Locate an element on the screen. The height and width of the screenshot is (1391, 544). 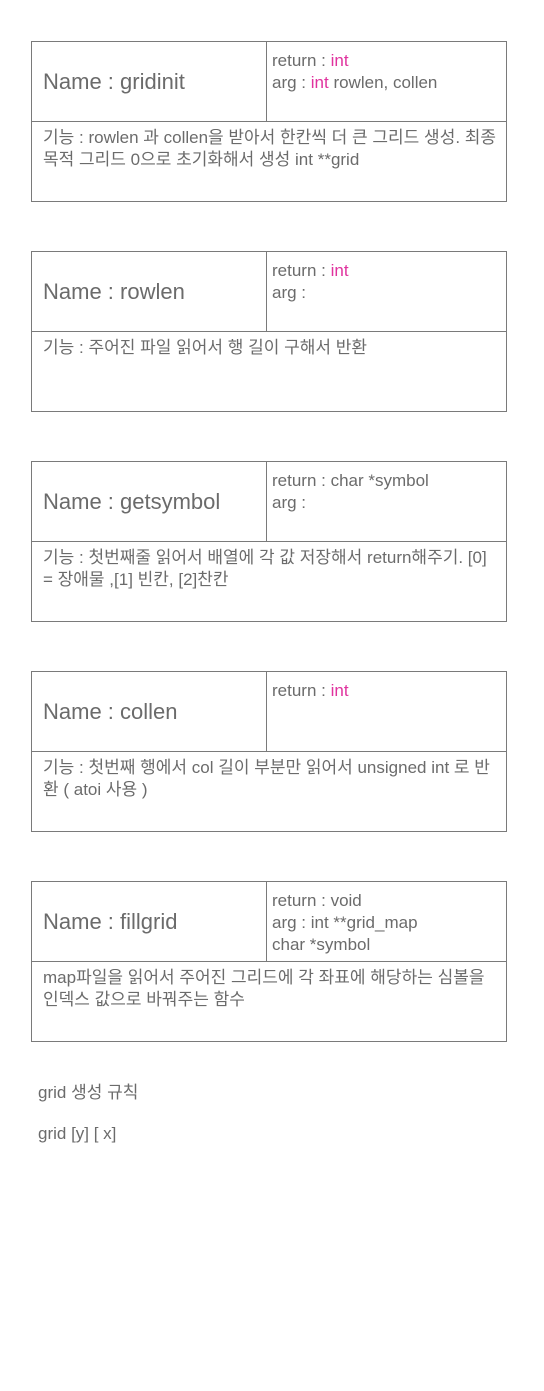
function-signature: return : char *symbol arg : is located at coordinates (387, 492).